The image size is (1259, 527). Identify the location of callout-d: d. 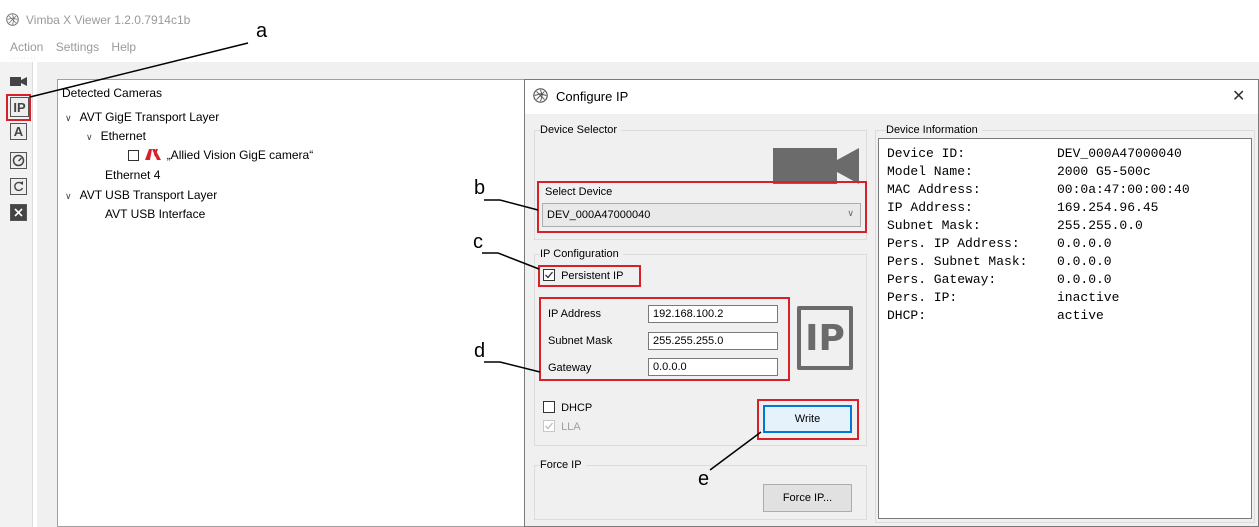
(480, 351).